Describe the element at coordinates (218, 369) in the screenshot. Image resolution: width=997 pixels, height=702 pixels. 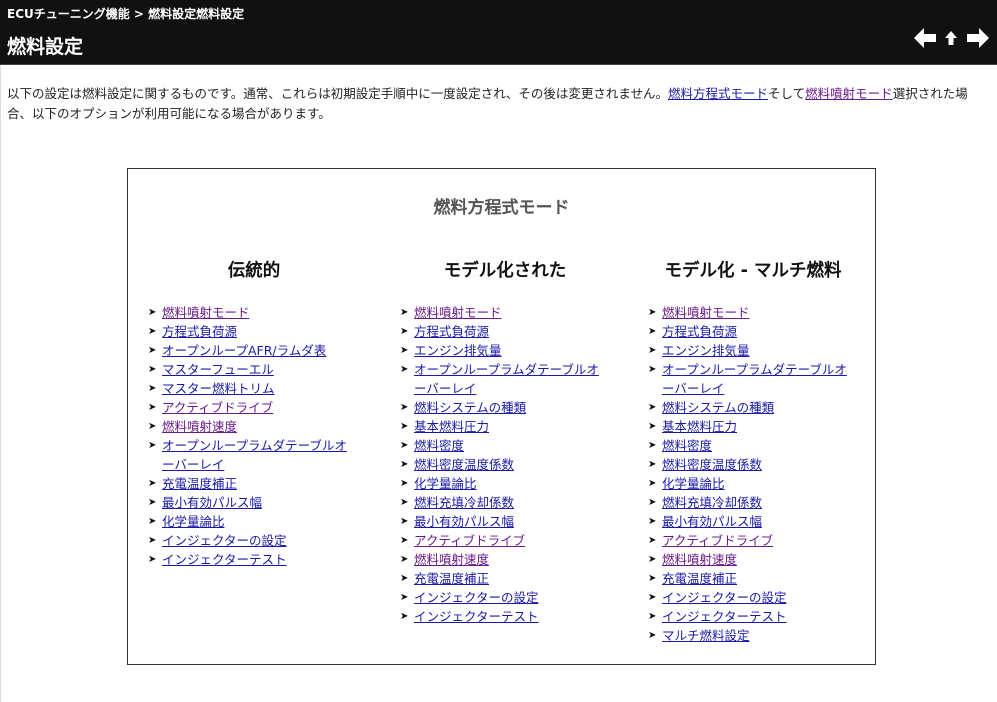
I see `option-link: マスターフューエル` at that location.